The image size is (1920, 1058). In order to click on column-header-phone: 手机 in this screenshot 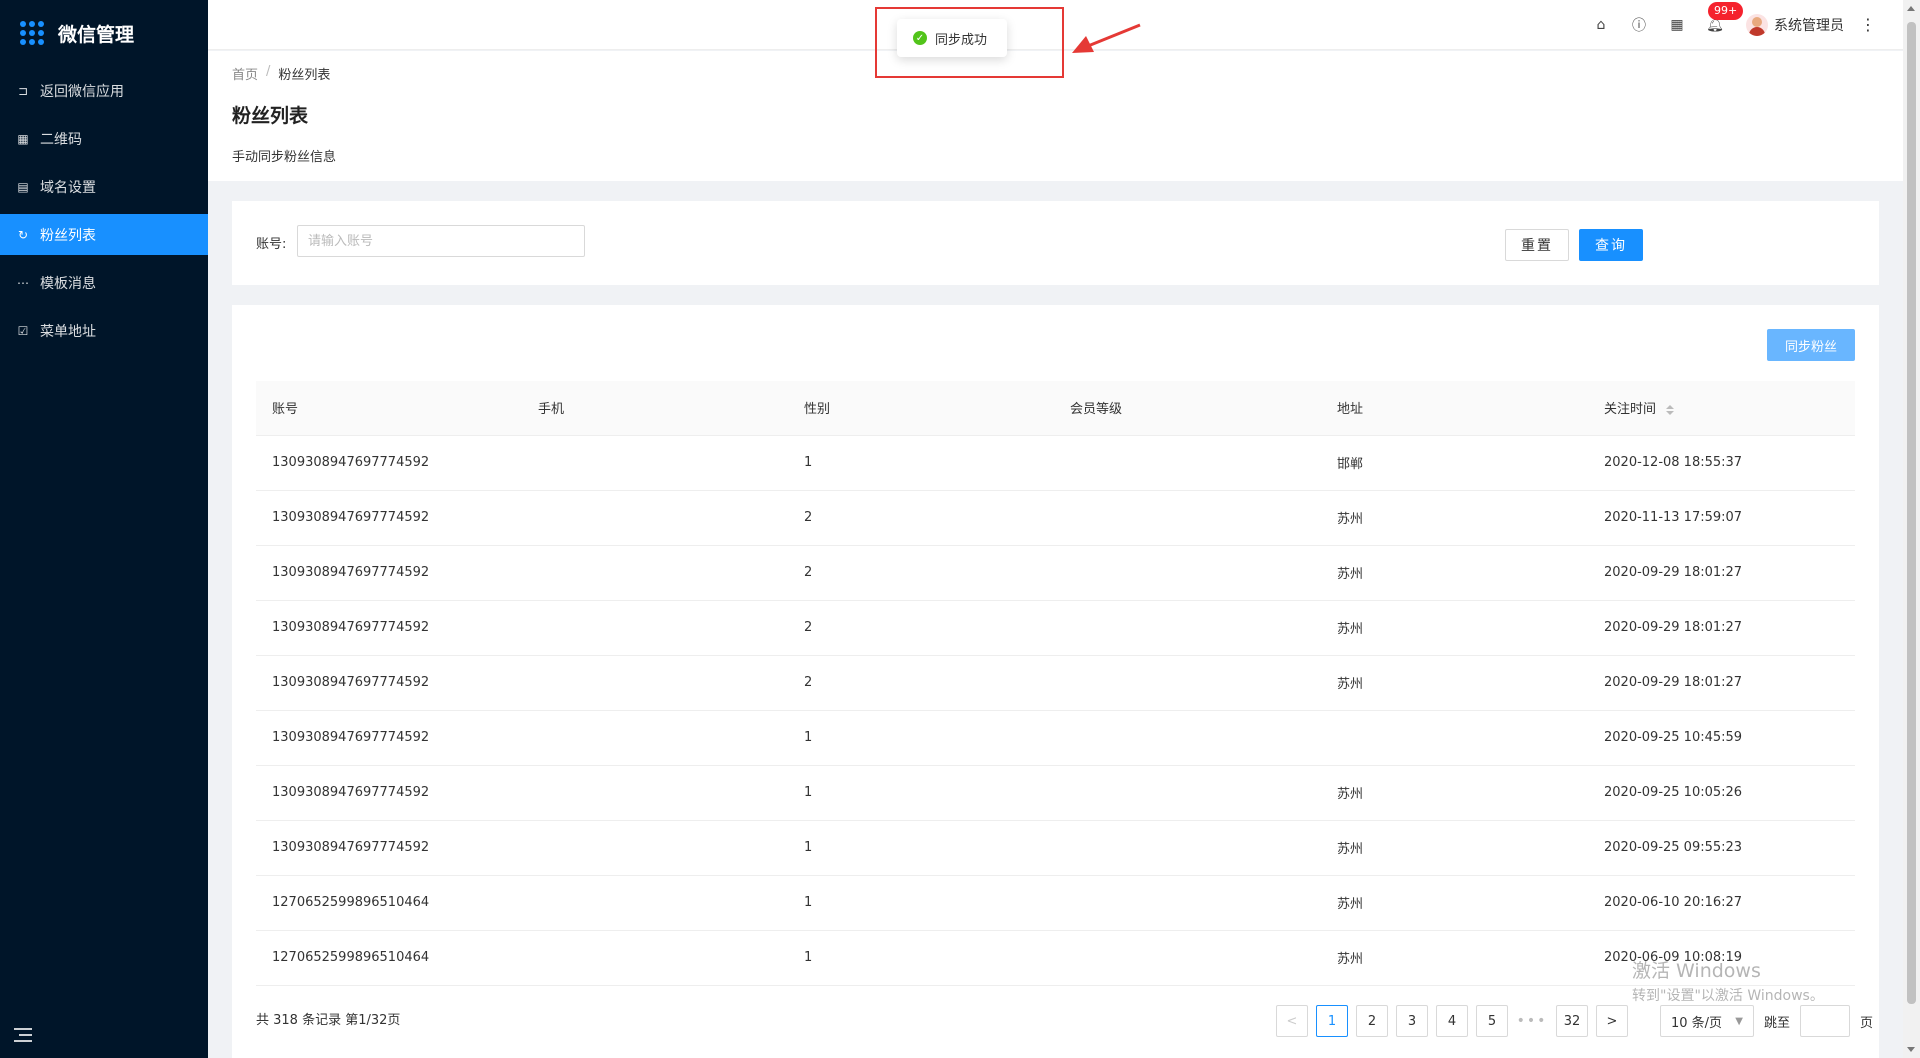, I will do `click(655, 408)`.